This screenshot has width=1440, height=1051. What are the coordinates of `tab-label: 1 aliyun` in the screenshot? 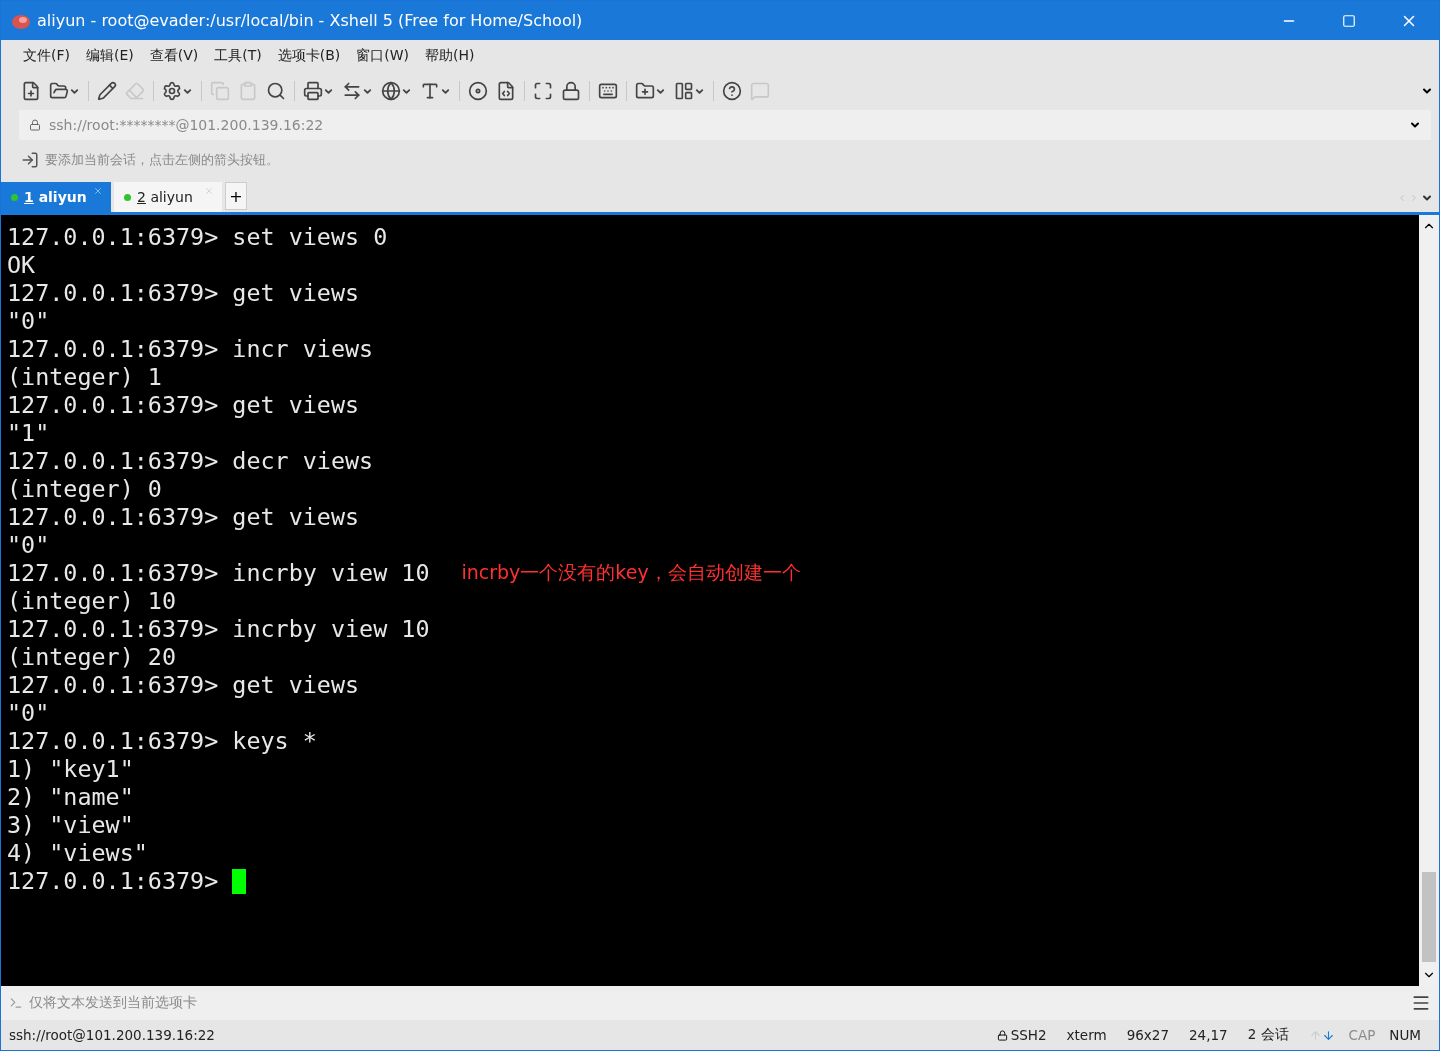 It's located at (55, 197).